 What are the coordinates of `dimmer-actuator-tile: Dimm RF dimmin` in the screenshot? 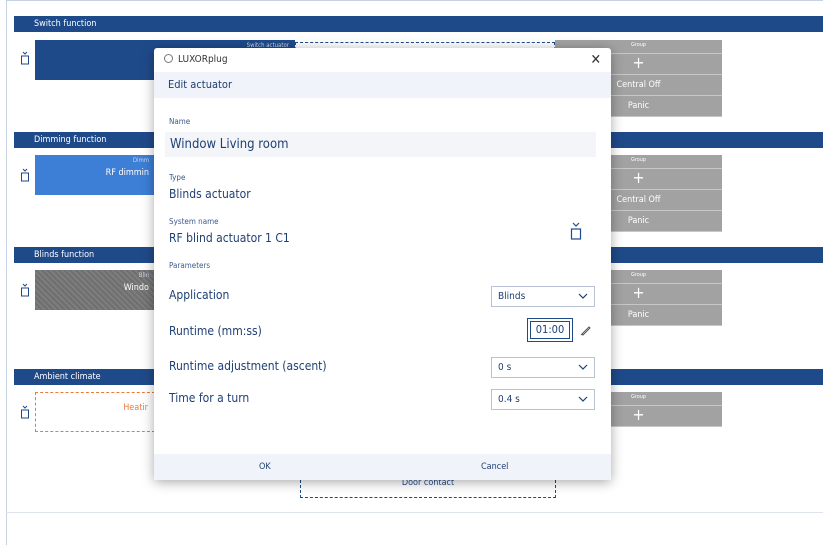 It's located at (95, 175).